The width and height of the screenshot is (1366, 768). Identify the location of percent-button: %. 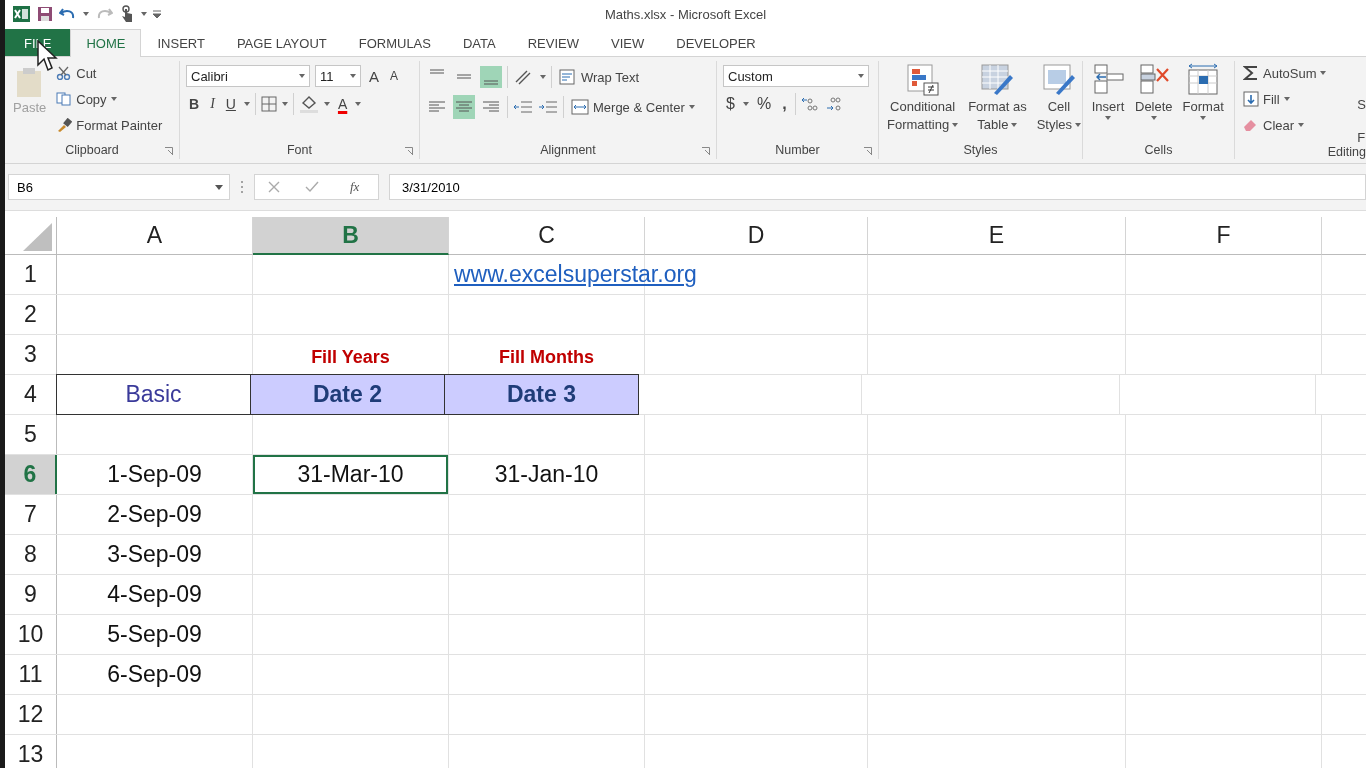
(764, 104).